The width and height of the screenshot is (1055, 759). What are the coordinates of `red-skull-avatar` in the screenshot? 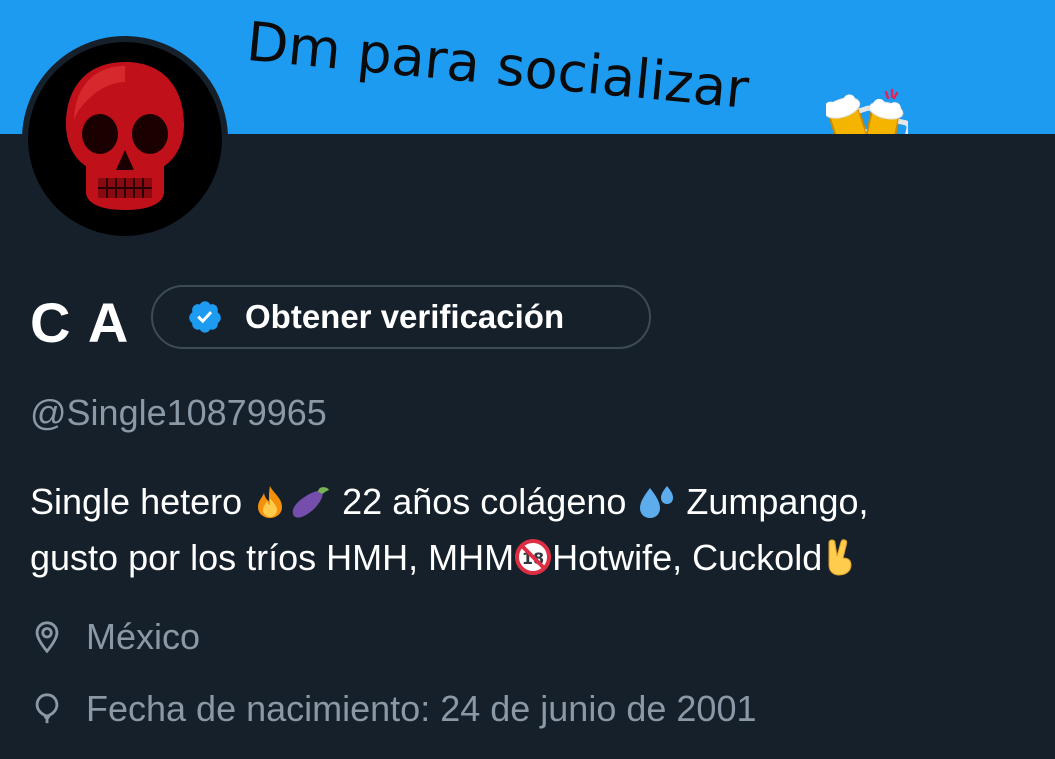 It's located at (125, 139).